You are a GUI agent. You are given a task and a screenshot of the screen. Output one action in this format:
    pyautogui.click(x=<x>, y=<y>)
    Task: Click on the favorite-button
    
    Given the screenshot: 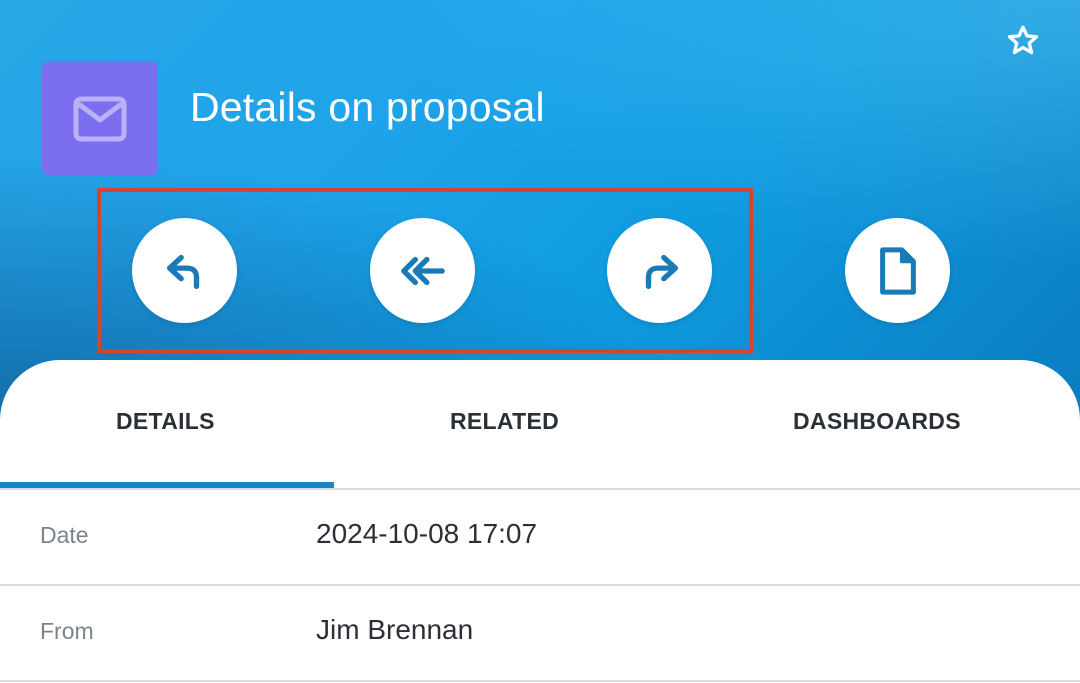 What is the action you would take?
    pyautogui.click(x=1023, y=41)
    